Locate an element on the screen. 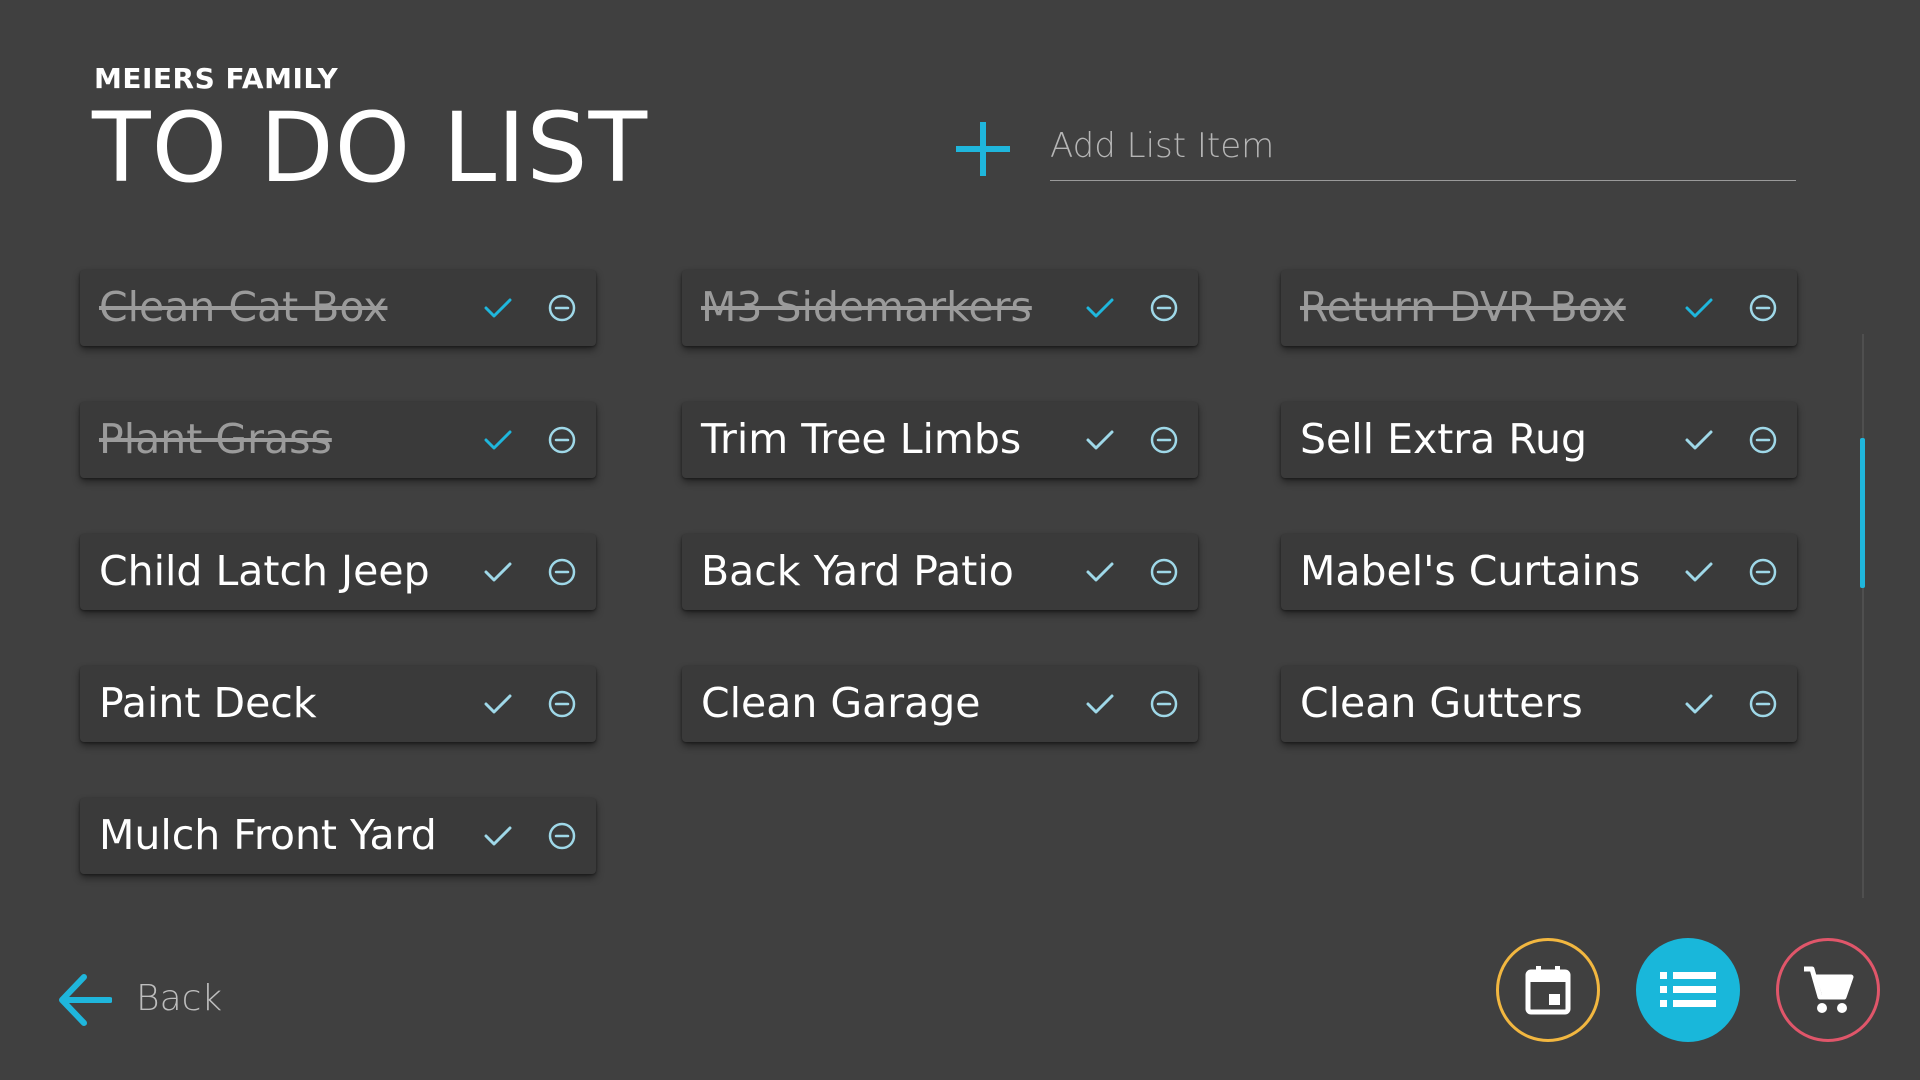  todo-item-label: Return DVR Box is located at coordinates (1463, 307).